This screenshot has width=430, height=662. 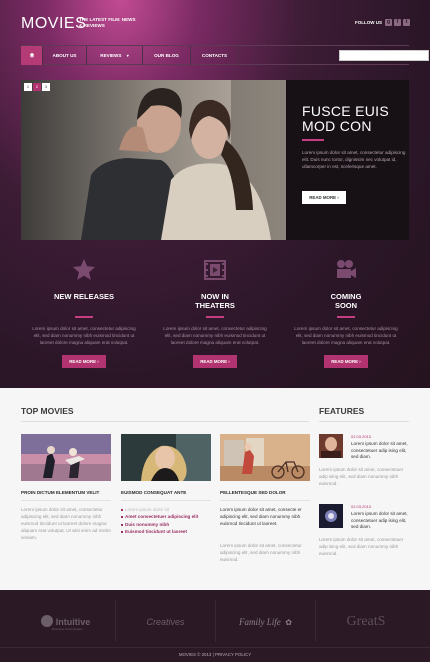 I want to click on film-icon, so click(x=215, y=270).